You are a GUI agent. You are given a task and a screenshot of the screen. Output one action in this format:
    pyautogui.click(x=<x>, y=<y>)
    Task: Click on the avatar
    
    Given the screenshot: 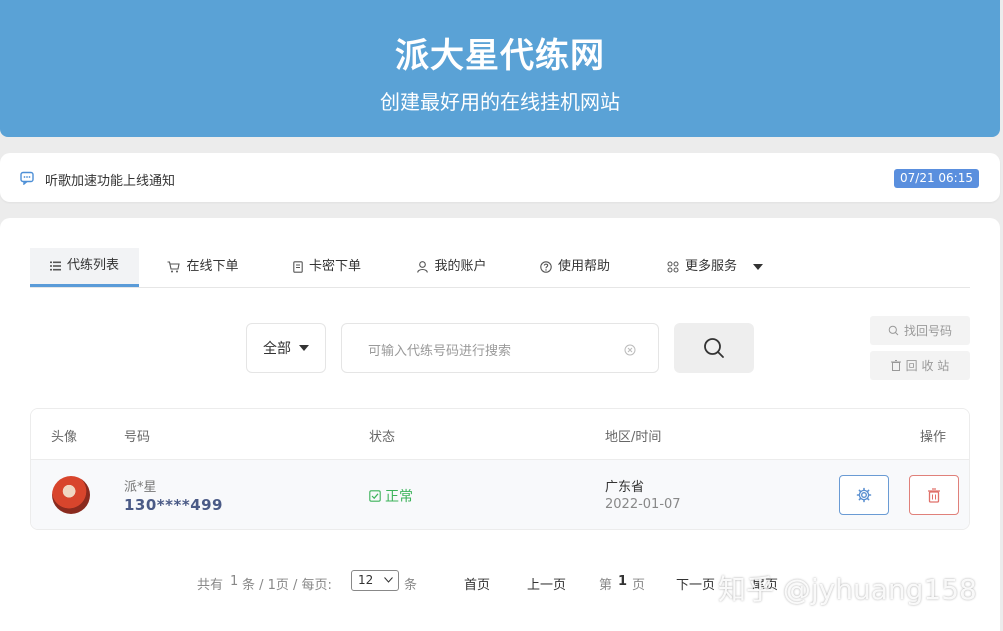 What is the action you would take?
    pyautogui.click(x=71, y=495)
    